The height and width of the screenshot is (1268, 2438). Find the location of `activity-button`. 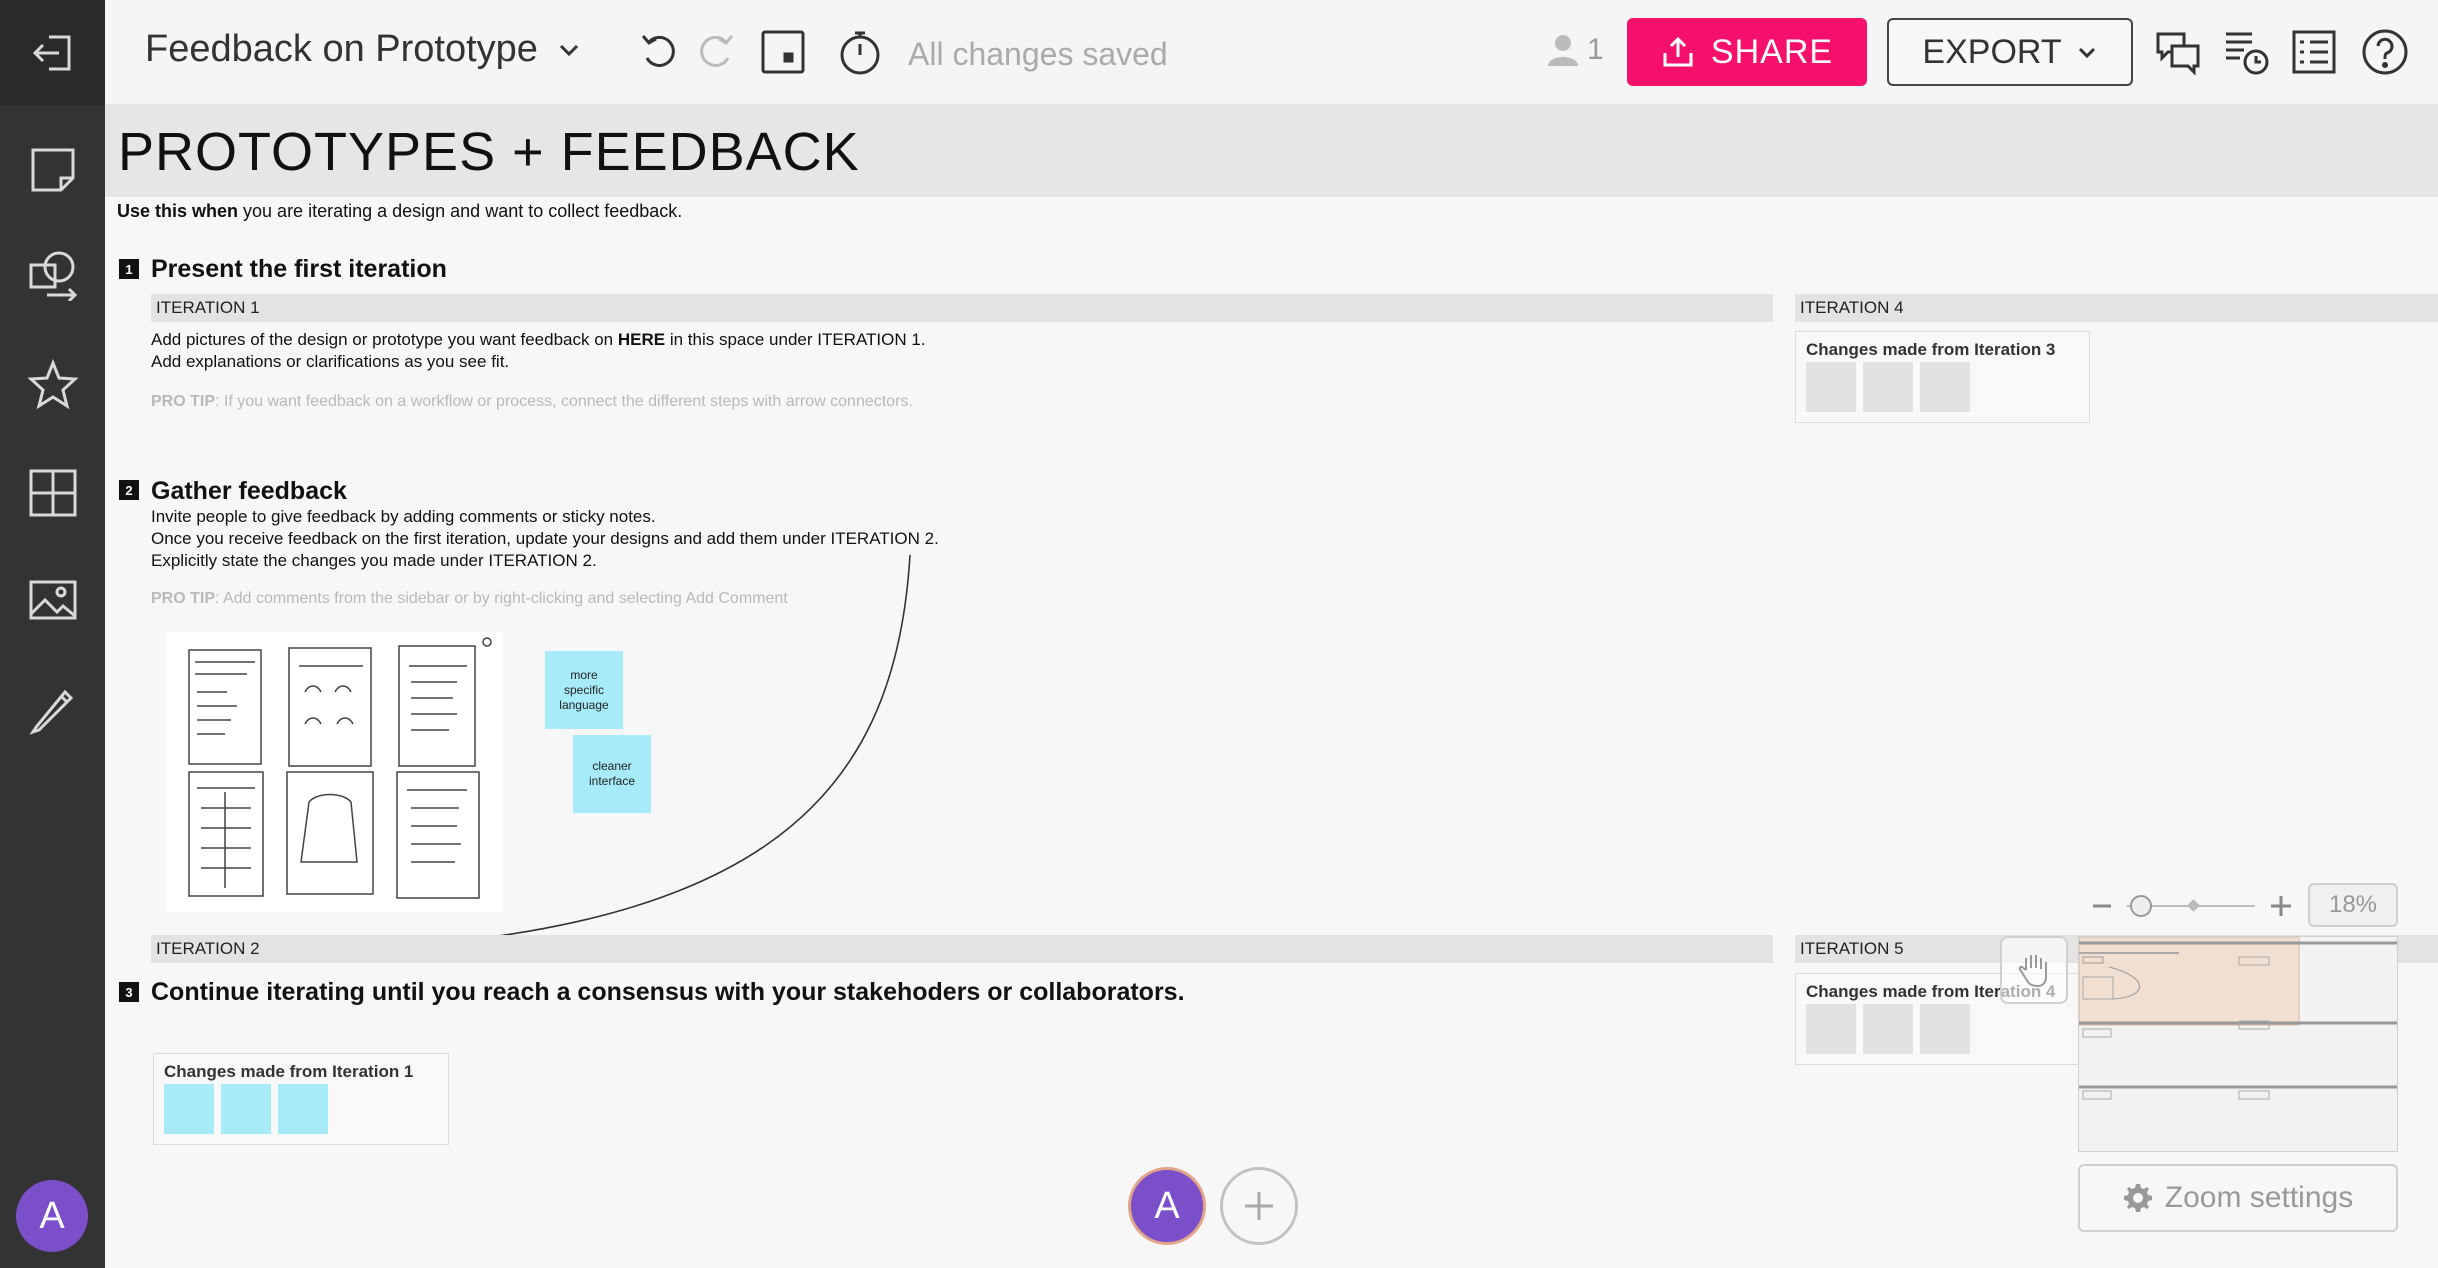

activity-button is located at coordinates (2246, 52).